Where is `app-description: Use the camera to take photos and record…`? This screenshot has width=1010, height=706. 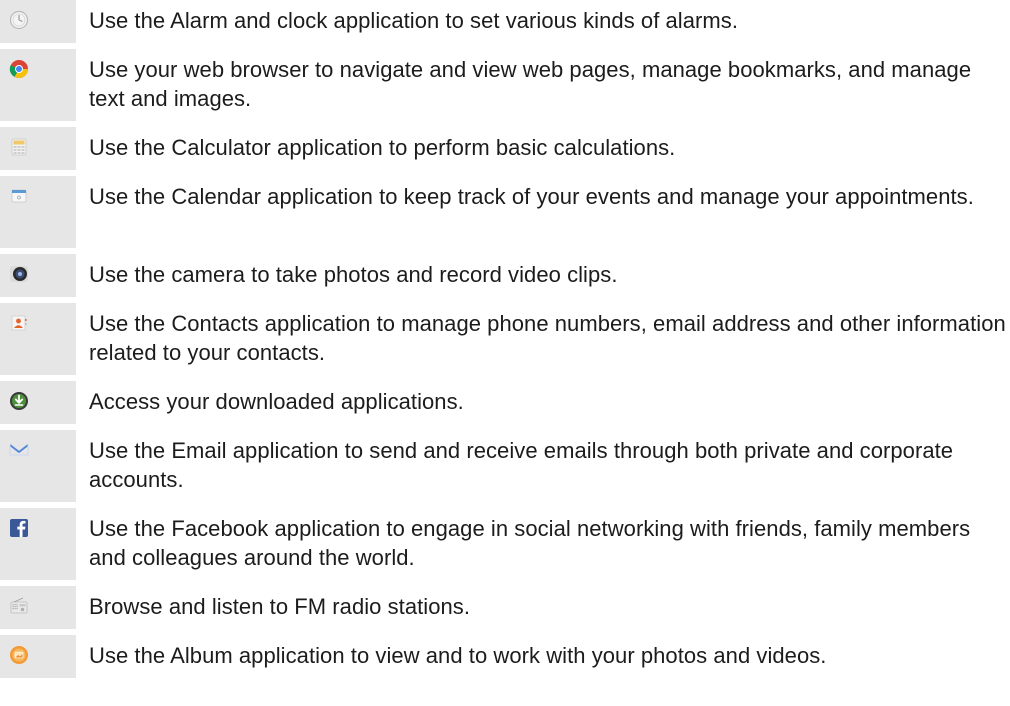 app-description: Use the camera to take photos and record… is located at coordinates (353, 274).